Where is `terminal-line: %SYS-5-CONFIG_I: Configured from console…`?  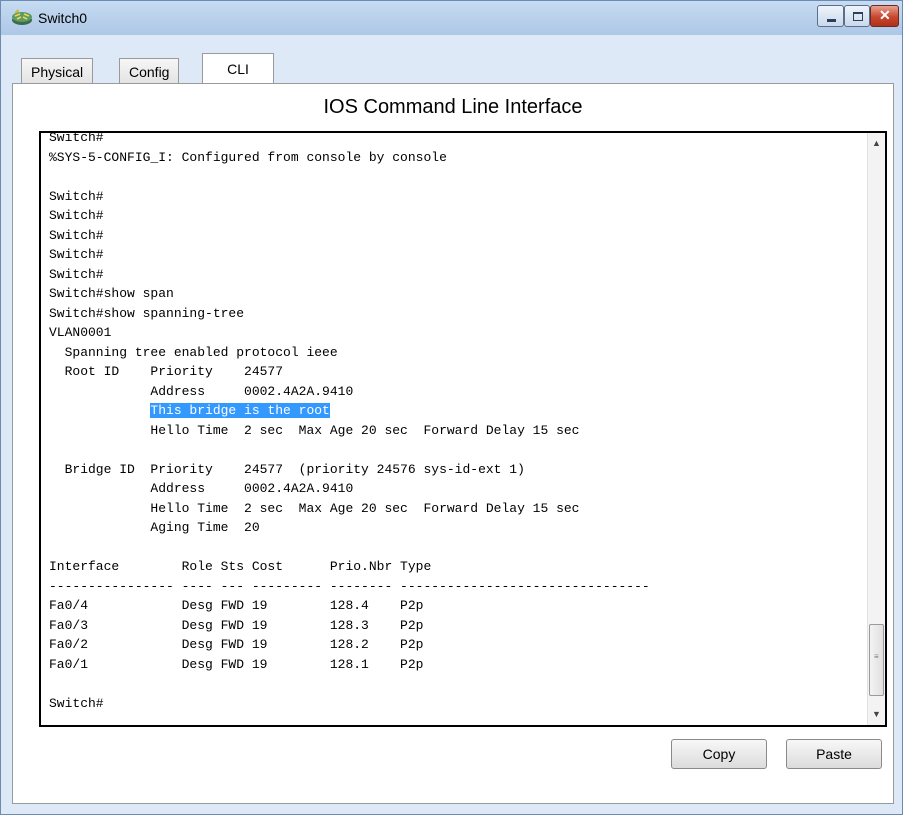 terminal-line: %SYS-5-CONFIG_I: Configured from console… is located at coordinates (248, 157).